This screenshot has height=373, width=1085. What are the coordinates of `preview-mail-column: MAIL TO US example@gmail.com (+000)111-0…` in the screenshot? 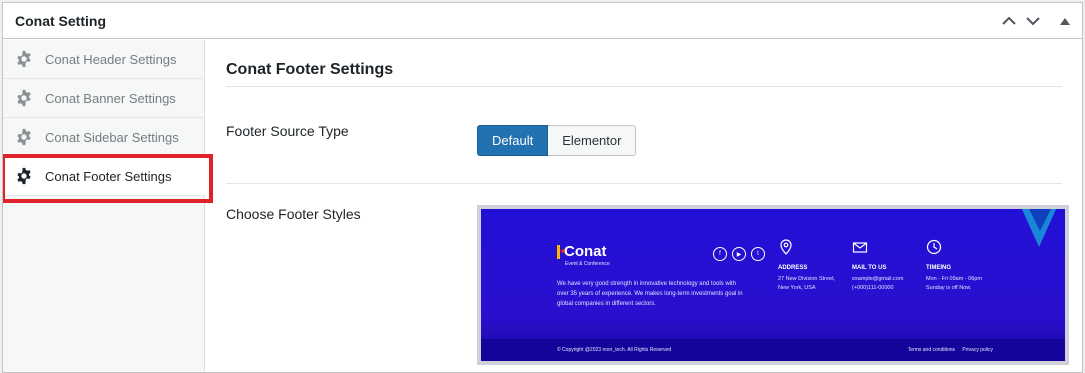 It's located at (877, 265).